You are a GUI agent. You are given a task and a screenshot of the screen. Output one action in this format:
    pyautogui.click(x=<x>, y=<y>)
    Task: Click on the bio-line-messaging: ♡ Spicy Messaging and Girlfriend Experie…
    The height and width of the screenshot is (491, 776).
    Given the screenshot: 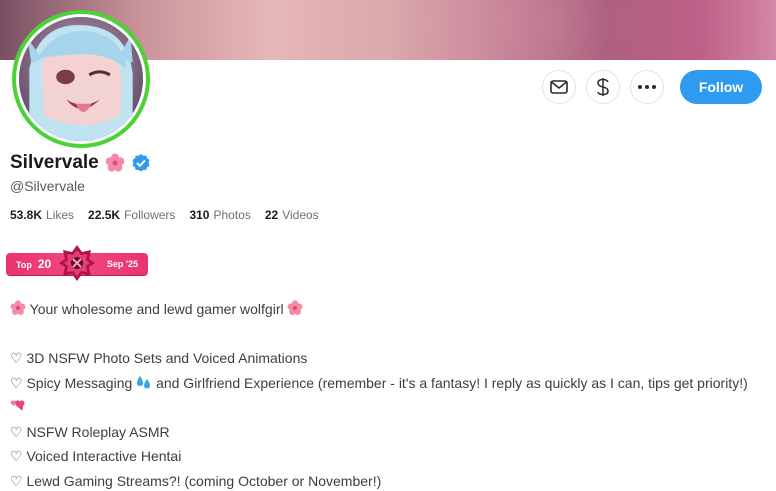 What is the action you would take?
    pyautogui.click(x=385, y=395)
    